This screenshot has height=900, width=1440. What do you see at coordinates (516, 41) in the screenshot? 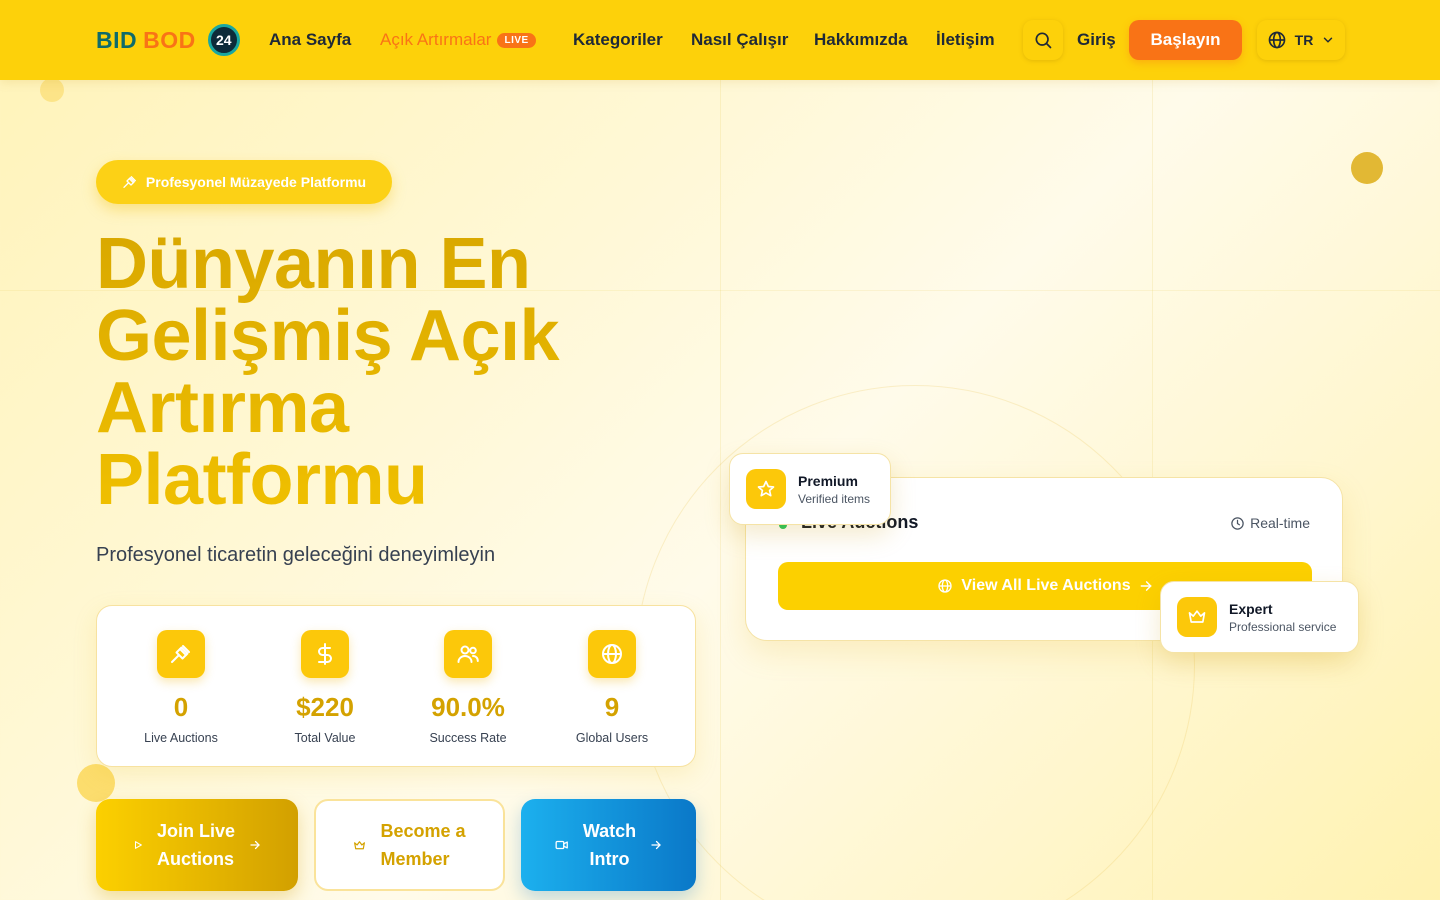
I see `live-badge: LIVE` at bounding box center [516, 41].